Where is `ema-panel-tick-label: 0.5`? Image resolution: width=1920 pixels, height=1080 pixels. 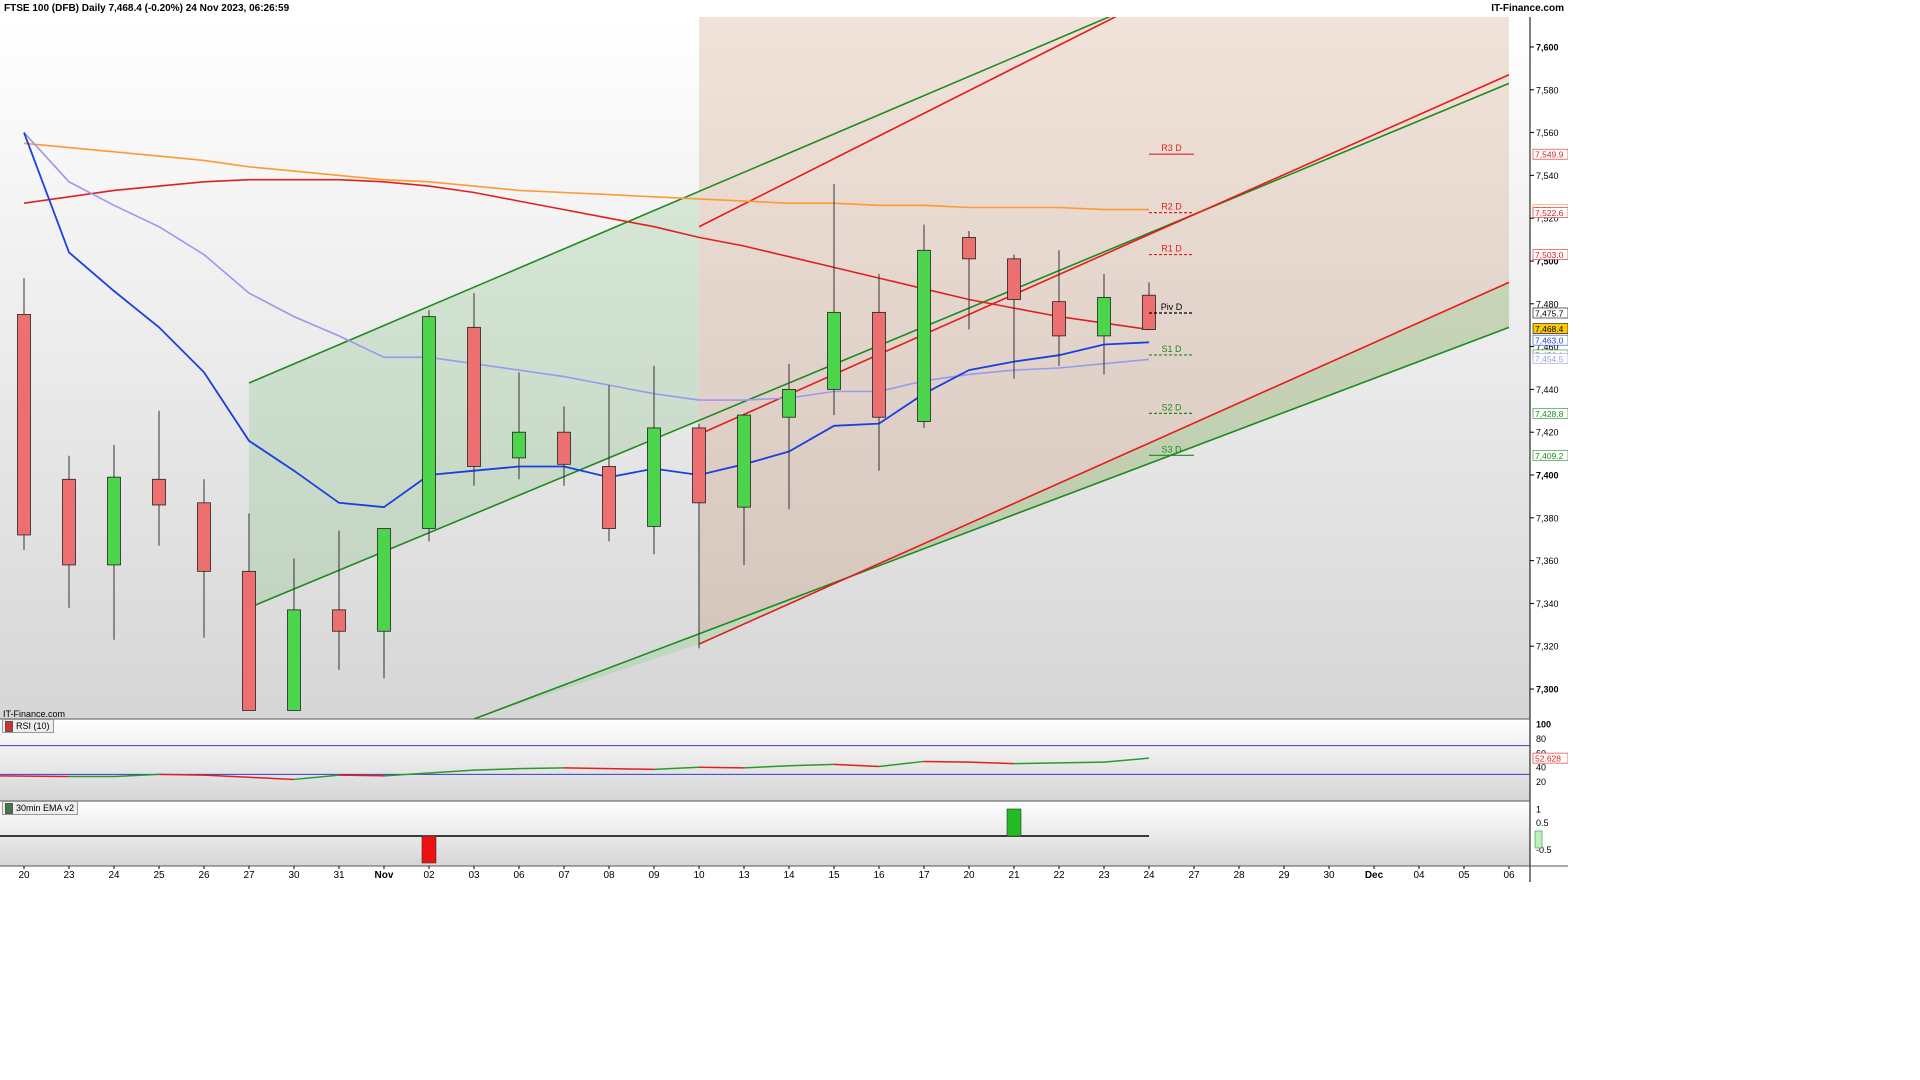
ema-panel-tick-label: 0.5 is located at coordinates (1542, 823).